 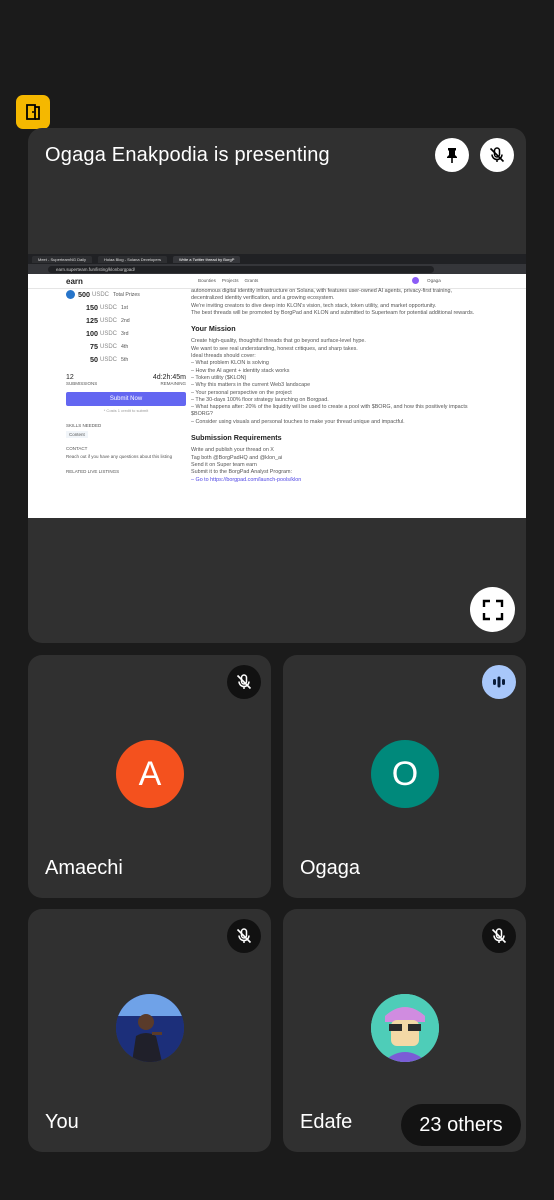 I want to click on participant-name: You, so click(x=62, y=1122).